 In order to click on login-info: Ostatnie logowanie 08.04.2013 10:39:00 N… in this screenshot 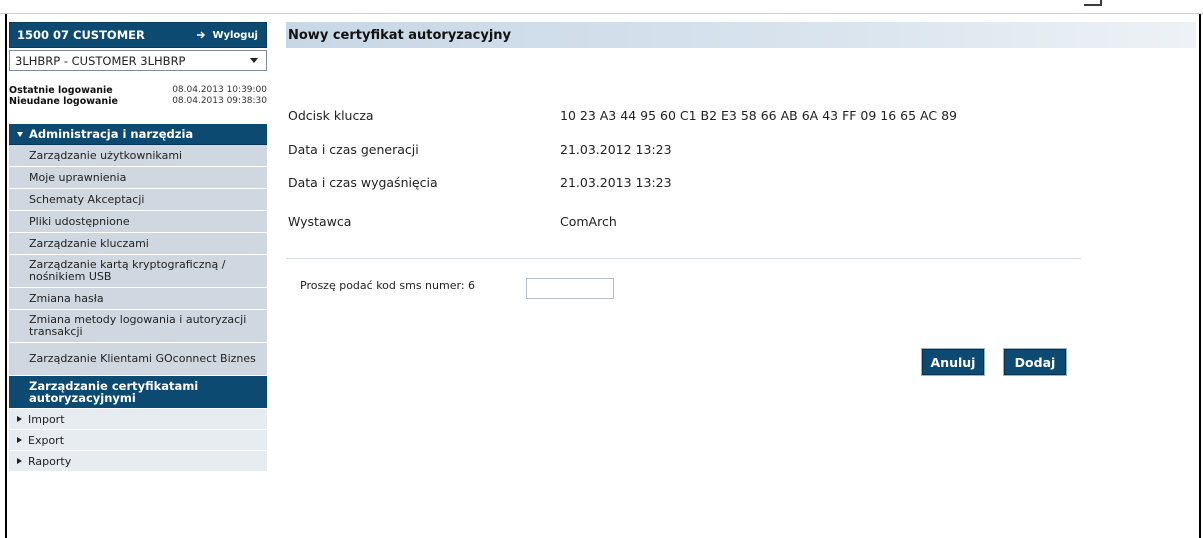, I will do `click(138, 96)`.